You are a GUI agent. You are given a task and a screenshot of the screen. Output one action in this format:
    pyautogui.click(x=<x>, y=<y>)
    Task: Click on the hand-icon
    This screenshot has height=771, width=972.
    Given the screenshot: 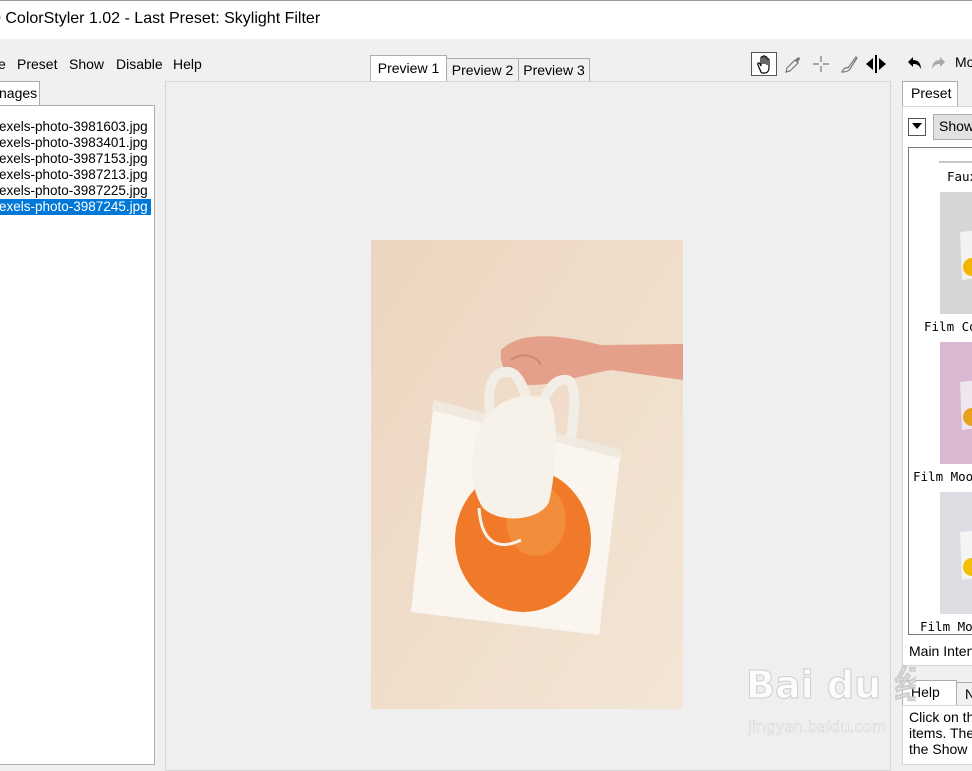 What is the action you would take?
    pyautogui.click(x=764, y=64)
    